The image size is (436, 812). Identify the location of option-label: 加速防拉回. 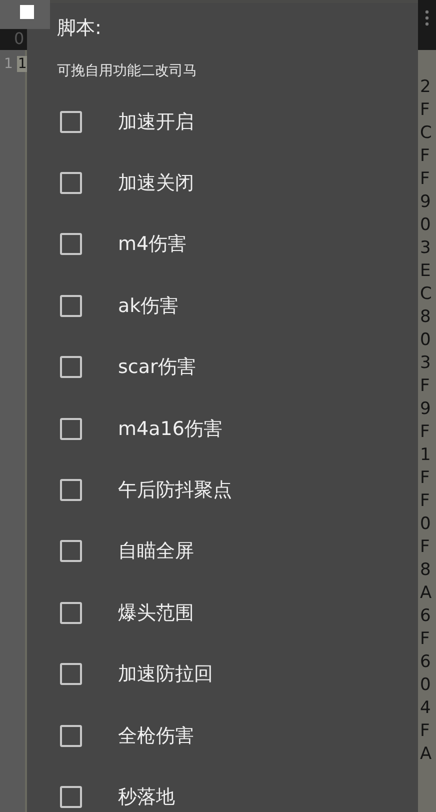
(165, 675).